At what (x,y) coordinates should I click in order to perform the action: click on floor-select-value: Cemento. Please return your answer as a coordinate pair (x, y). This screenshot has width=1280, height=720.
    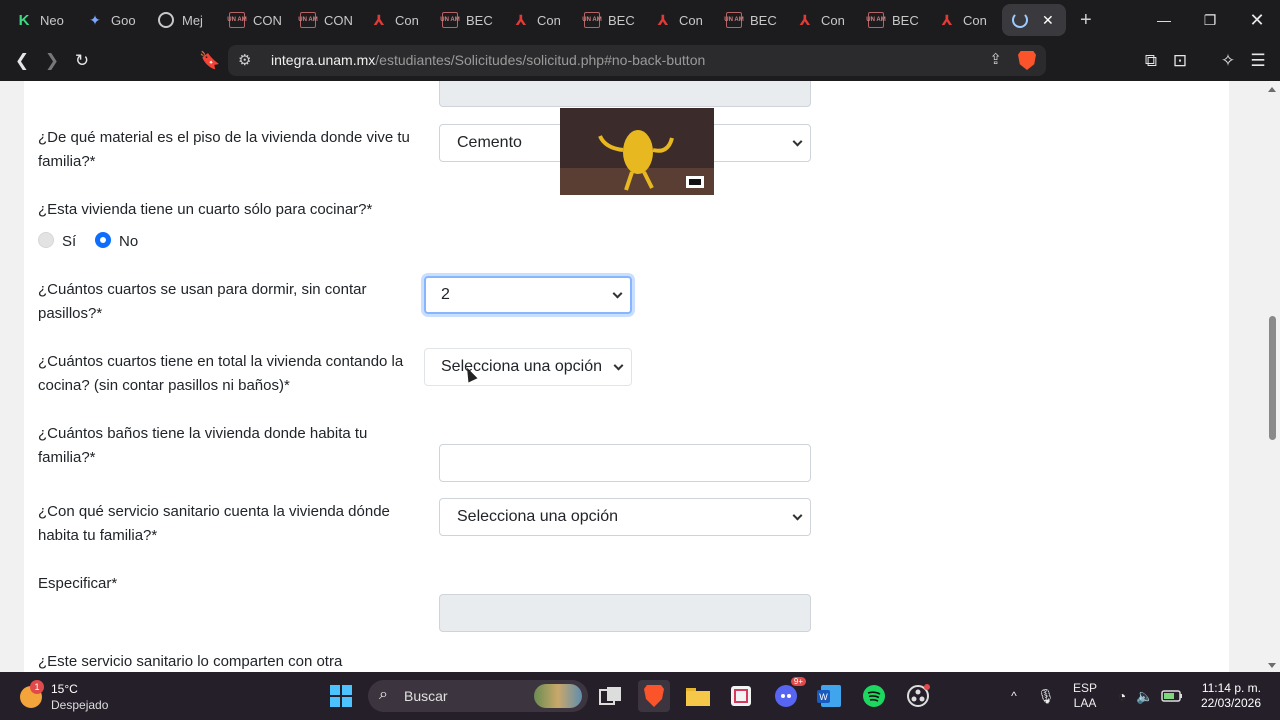
    Looking at the image, I should click on (489, 142).